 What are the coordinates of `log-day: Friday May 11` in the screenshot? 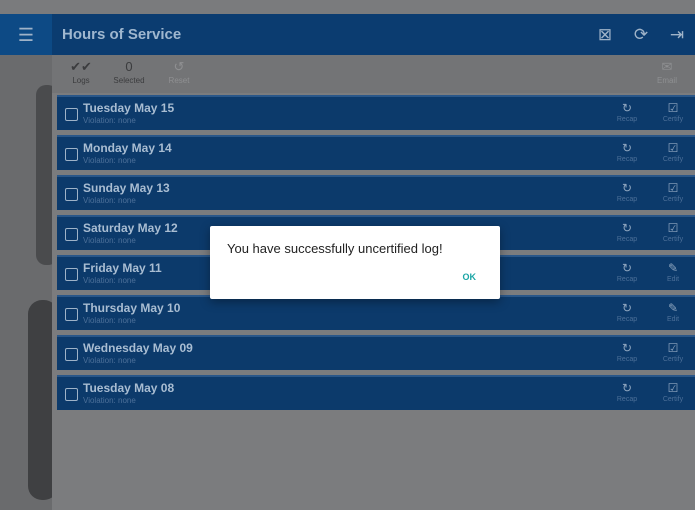 It's located at (122, 268).